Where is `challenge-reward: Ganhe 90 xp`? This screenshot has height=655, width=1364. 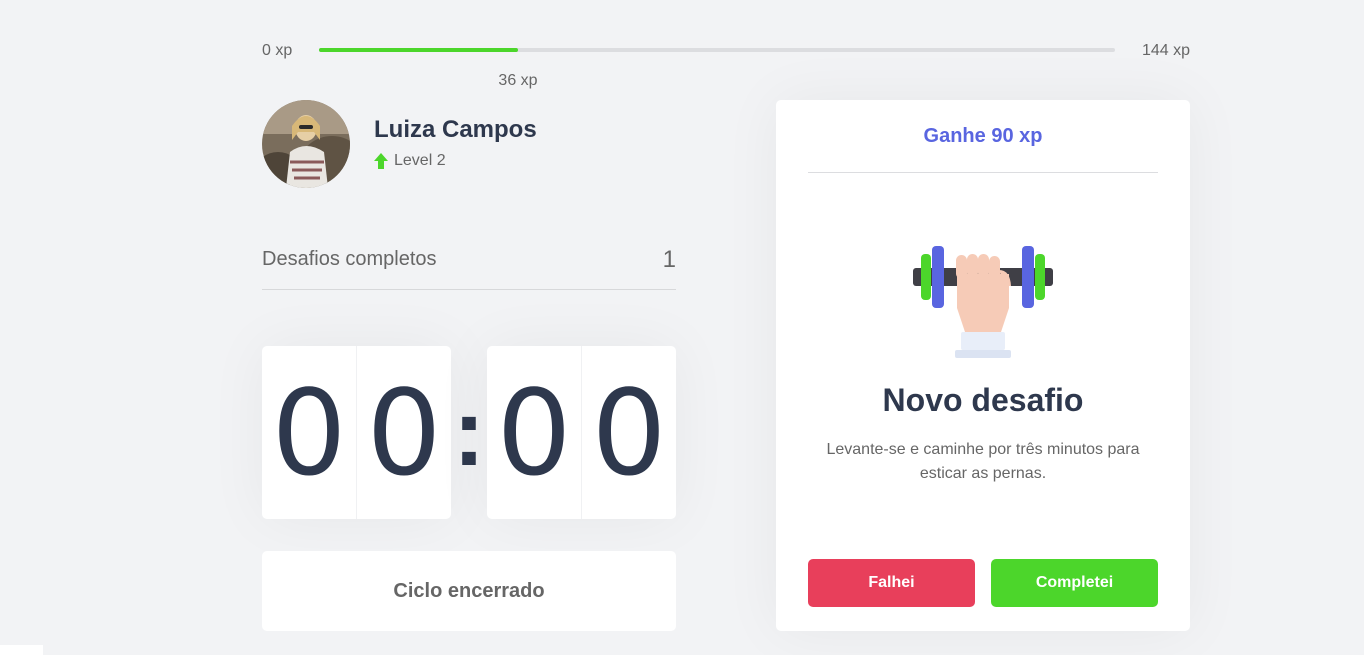
challenge-reward: Ganhe 90 xp is located at coordinates (983, 136).